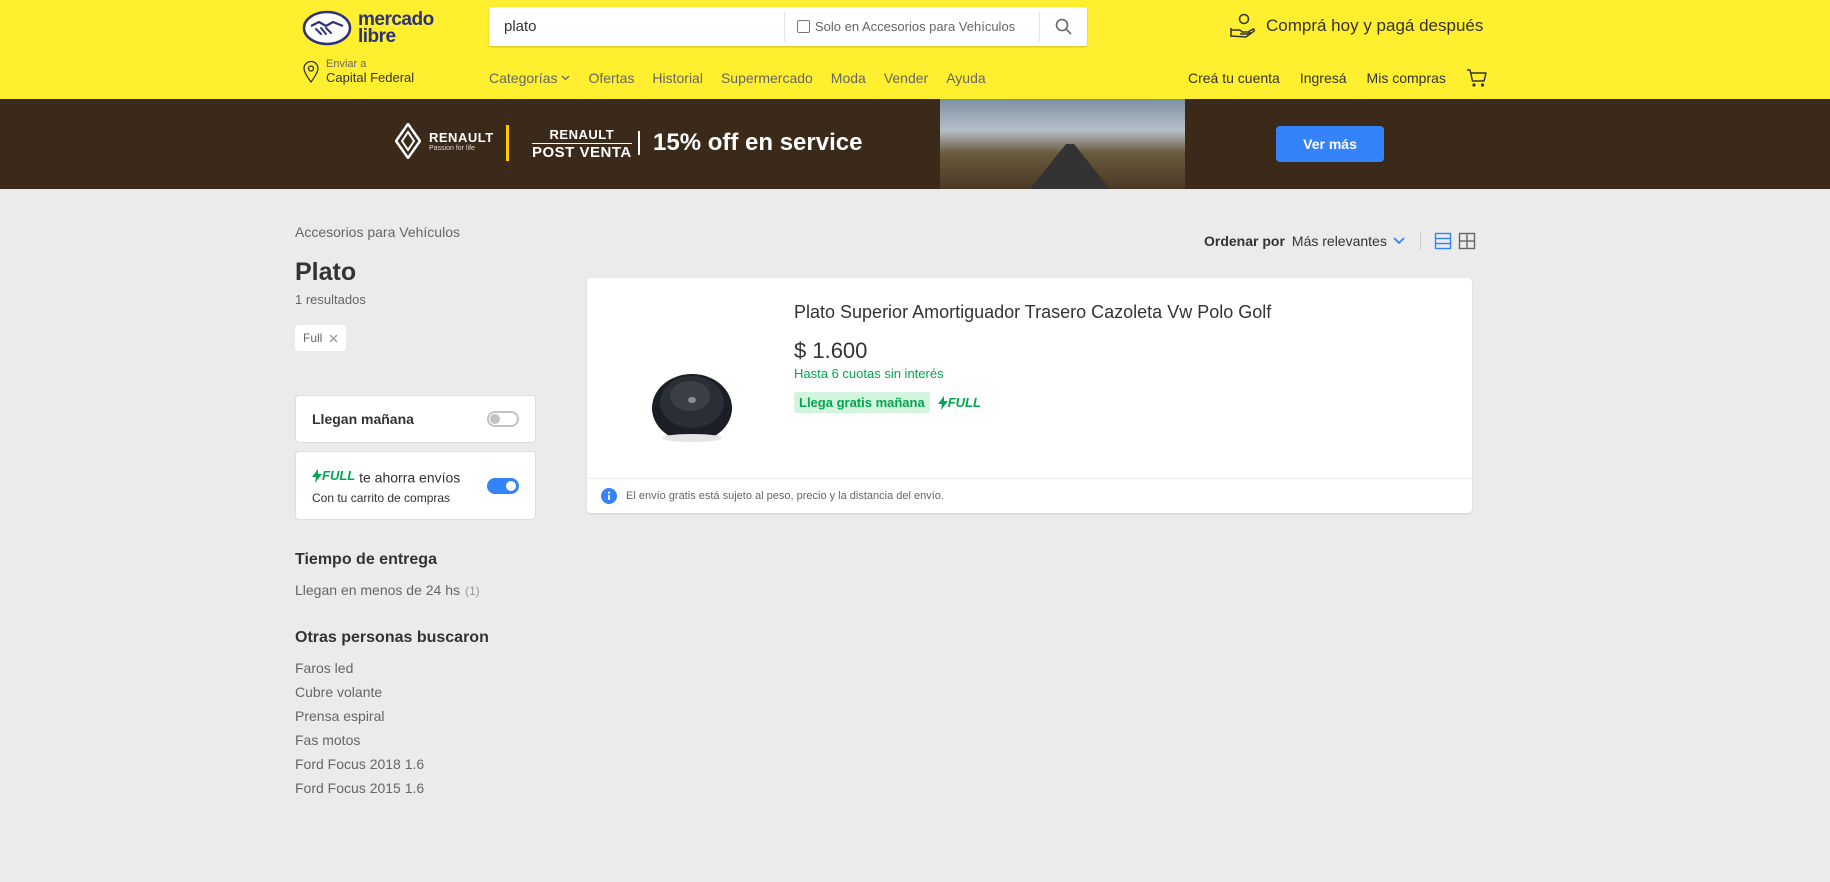  What do you see at coordinates (410, 477) in the screenshot?
I see `full-shipping-text: te ahorra envíos` at bounding box center [410, 477].